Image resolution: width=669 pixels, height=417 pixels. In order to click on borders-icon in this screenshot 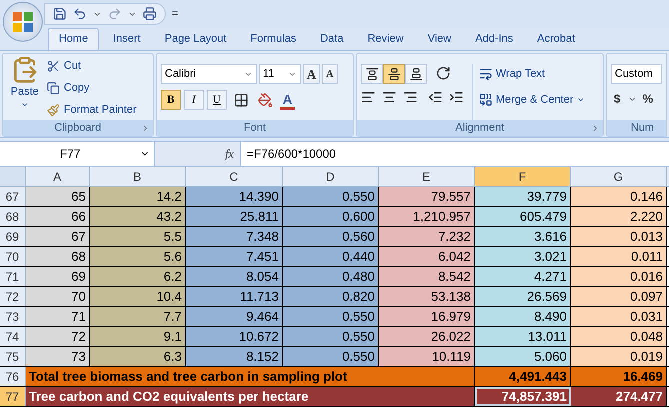, I will do `click(241, 100)`.